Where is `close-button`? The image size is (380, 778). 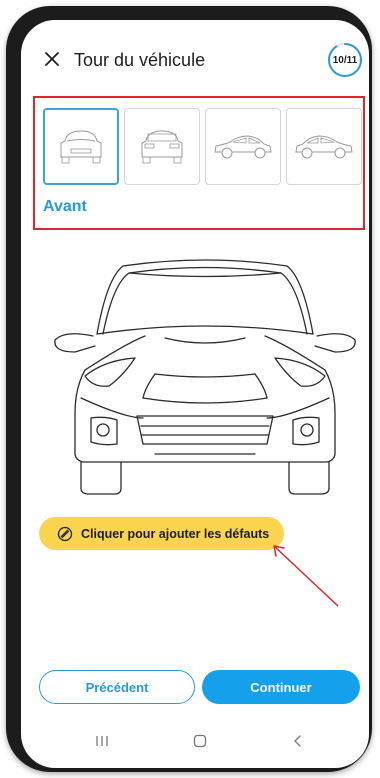 close-button is located at coordinates (52, 59).